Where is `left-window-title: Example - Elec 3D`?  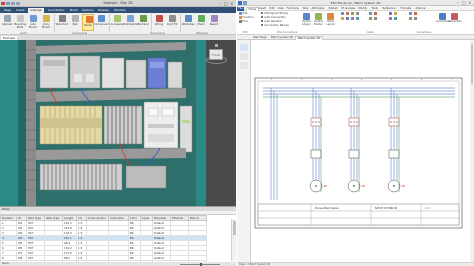 left-window-title: Example - Elec 3D is located at coordinates (118, 3).